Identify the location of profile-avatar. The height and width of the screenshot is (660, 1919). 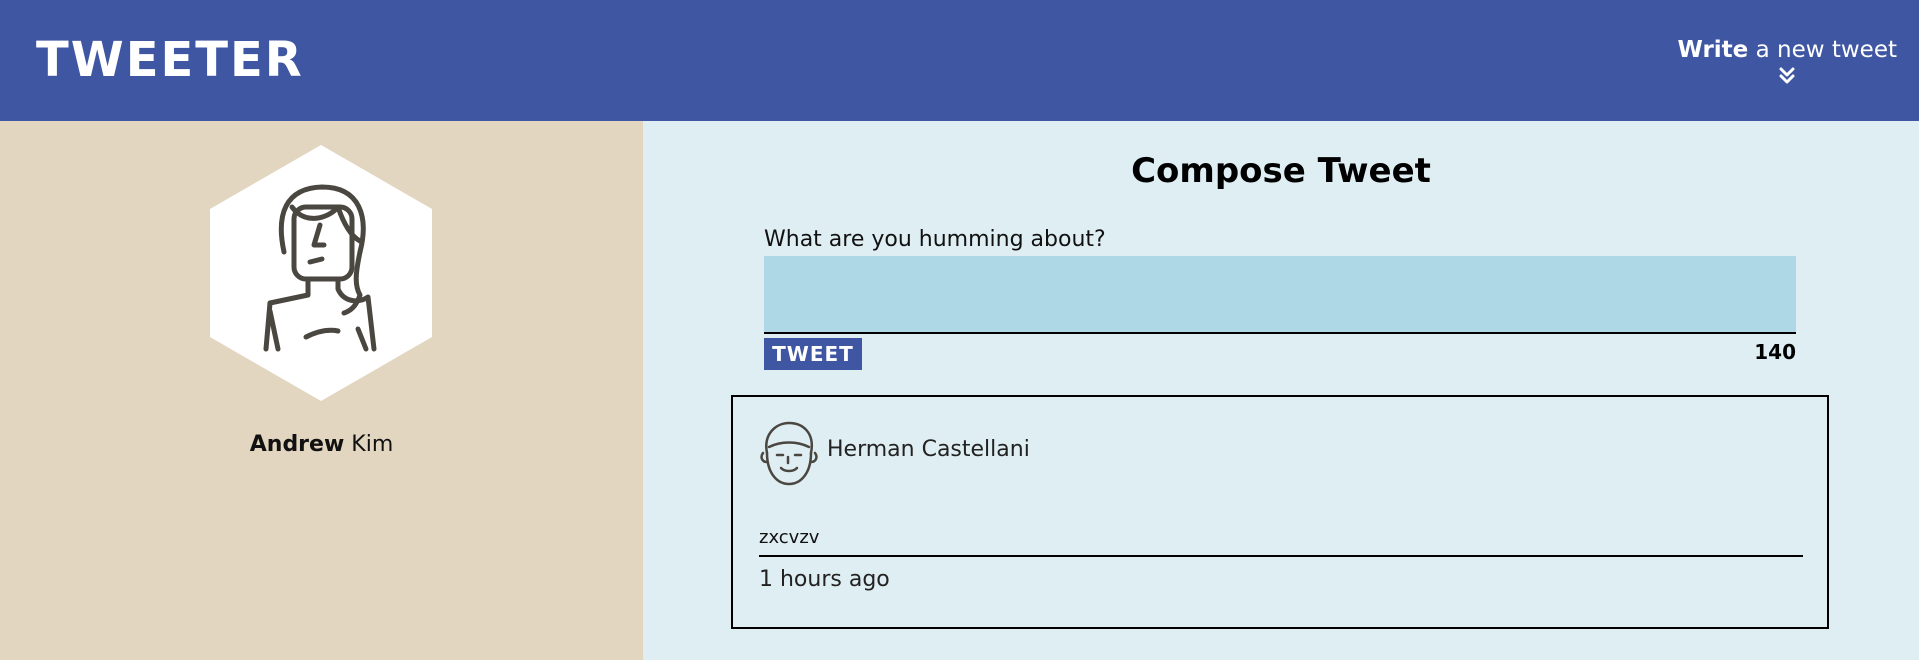
(321, 273).